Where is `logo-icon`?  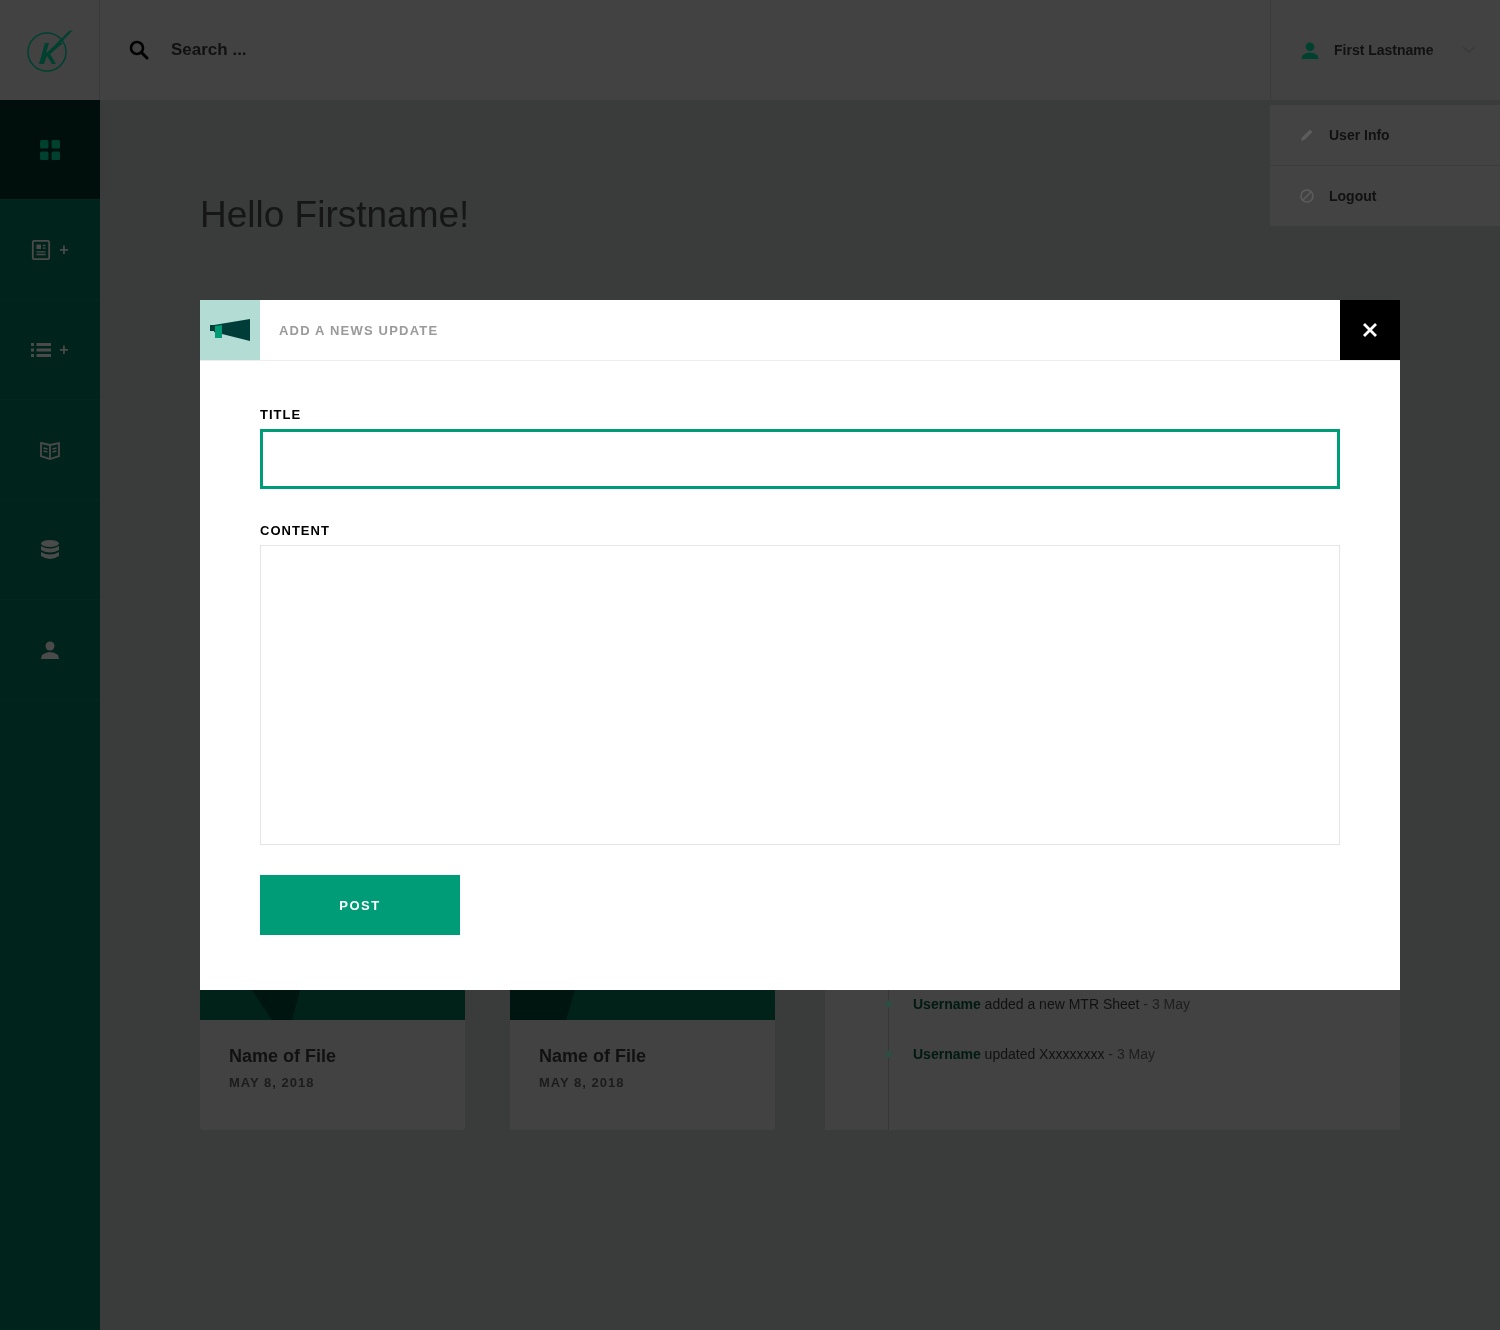 logo-icon is located at coordinates (49, 50).